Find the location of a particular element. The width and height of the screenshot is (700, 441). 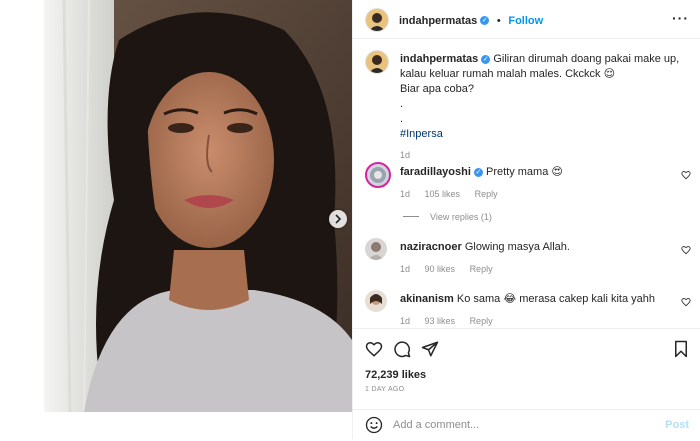

post-timestamp: 1 DAY AGO is located at coordinates (385, 389).